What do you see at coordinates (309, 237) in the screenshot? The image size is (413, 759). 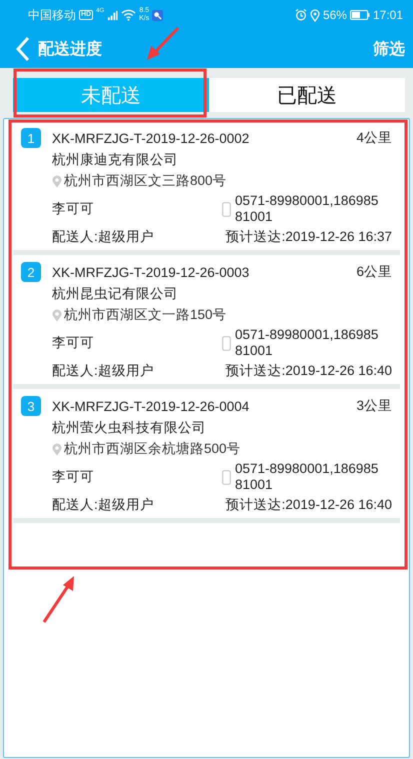 I see `estimated-arrival: 预计送达:2019-12-26 16:37` at bounding box center [309, 237].